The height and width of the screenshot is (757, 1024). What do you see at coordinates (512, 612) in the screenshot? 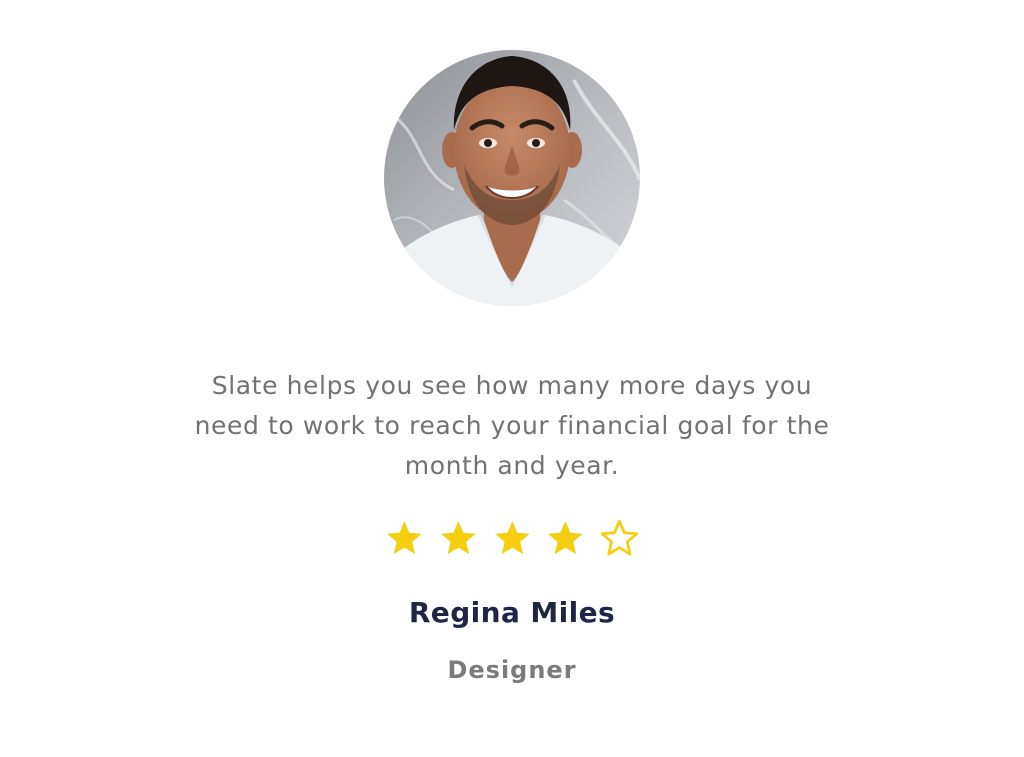
I see `author-name: Regina Miles` at bounding box center [512, 612].